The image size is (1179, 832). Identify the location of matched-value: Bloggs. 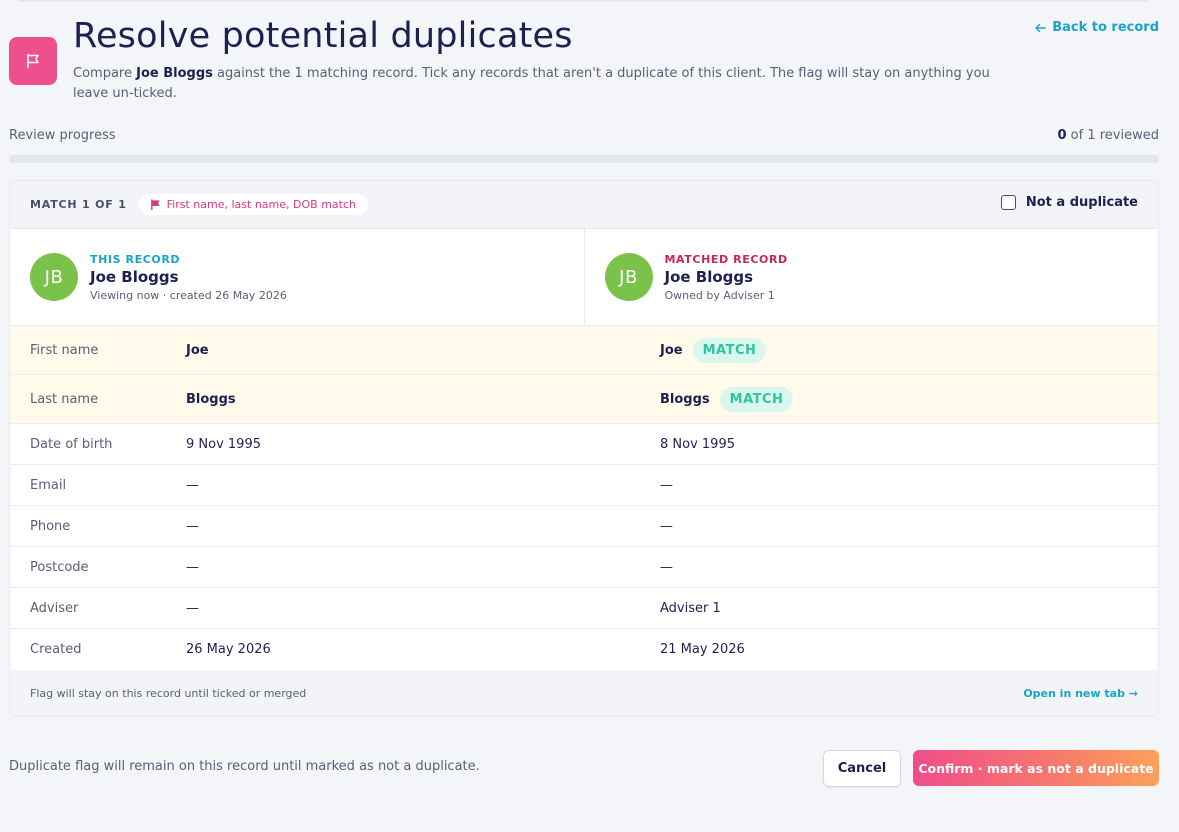
(685, 399).